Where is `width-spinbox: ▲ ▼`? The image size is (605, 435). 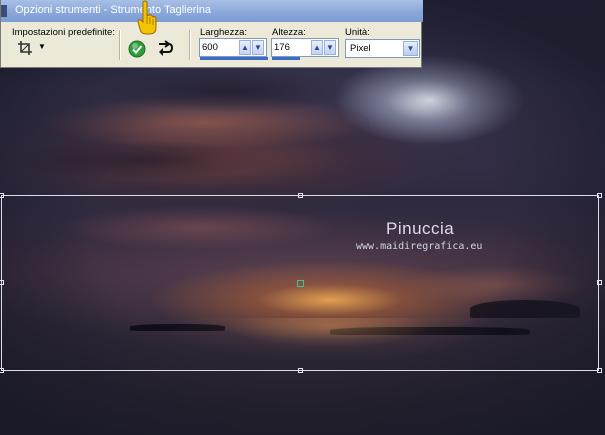
width-spinbox: ▲ ▼ is located at coordinates (233, 49).